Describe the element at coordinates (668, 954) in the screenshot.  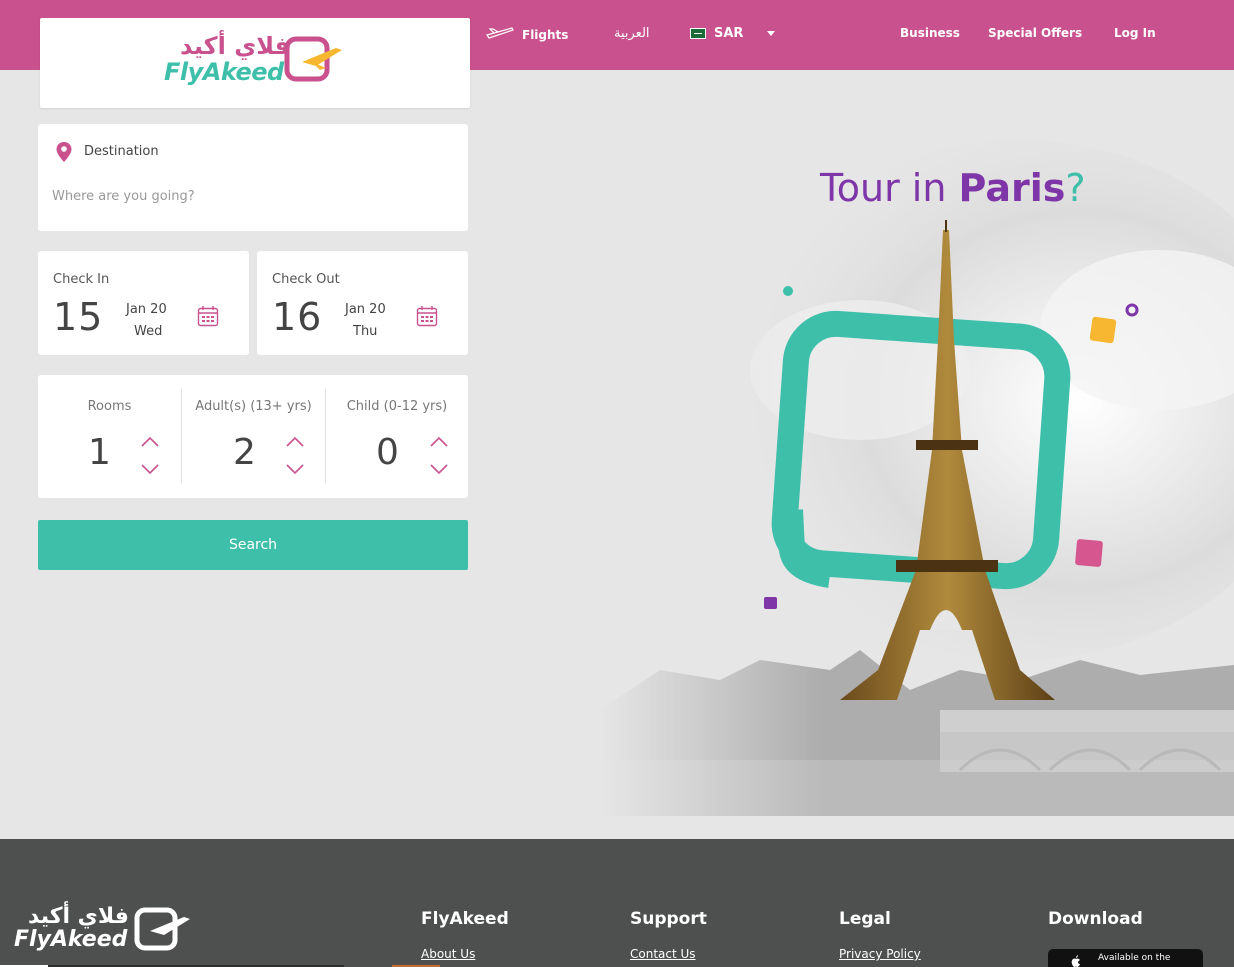
I see `footer-link-contact-us: Contact Us` at that location.